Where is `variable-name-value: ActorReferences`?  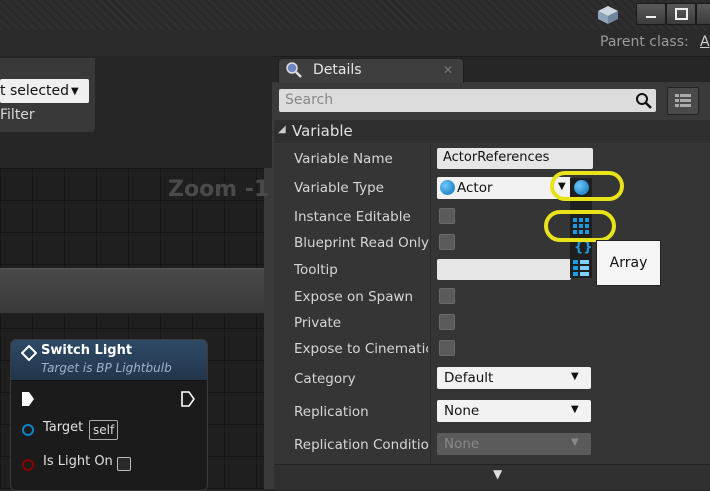
variable-name-value: ActorReferences is located at coordinates (496, 157).